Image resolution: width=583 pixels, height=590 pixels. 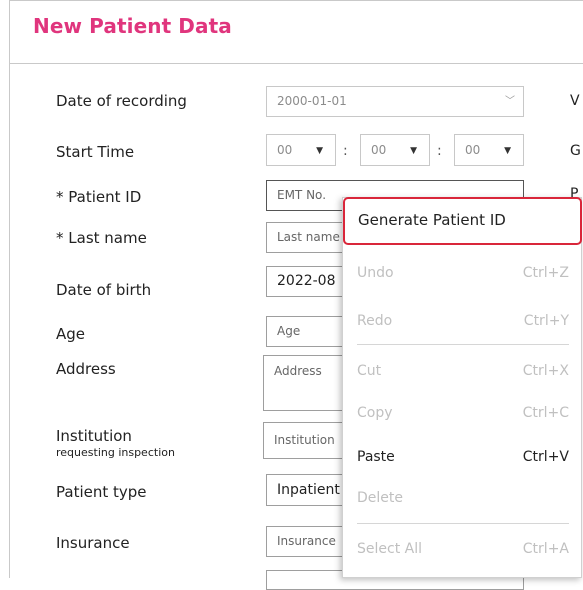 I want to click on start-hour-select: 00 ▼, so click(x=301, y=150).